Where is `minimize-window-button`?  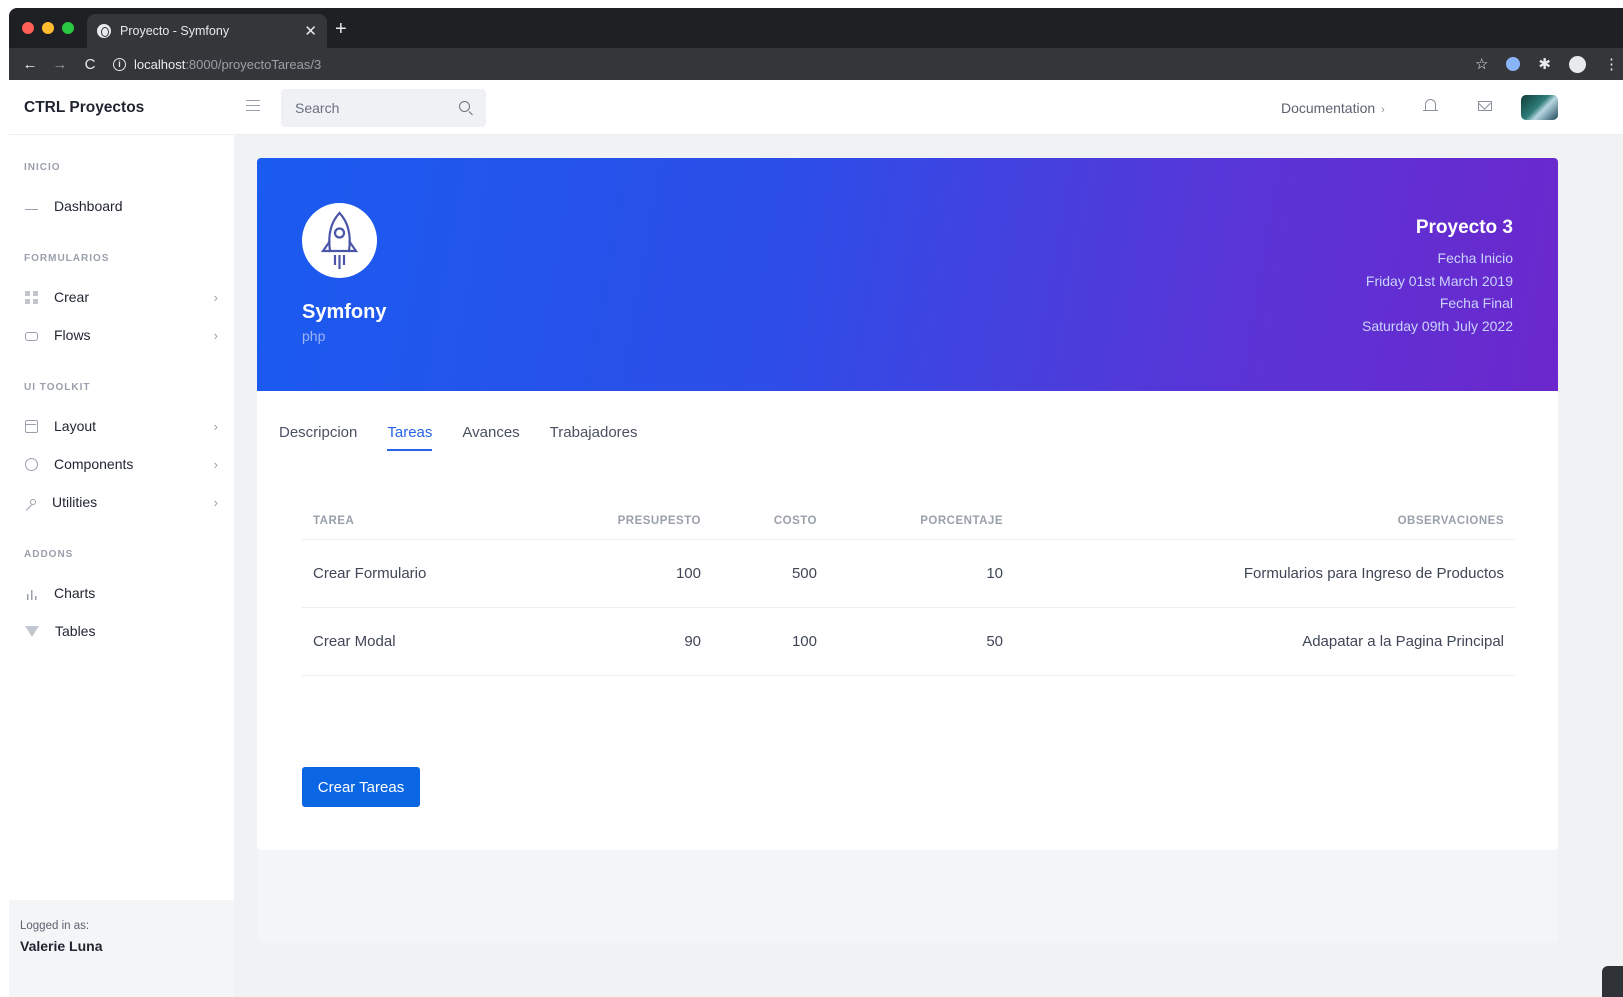 minimize-window-button is located at coordinates (48, 28).